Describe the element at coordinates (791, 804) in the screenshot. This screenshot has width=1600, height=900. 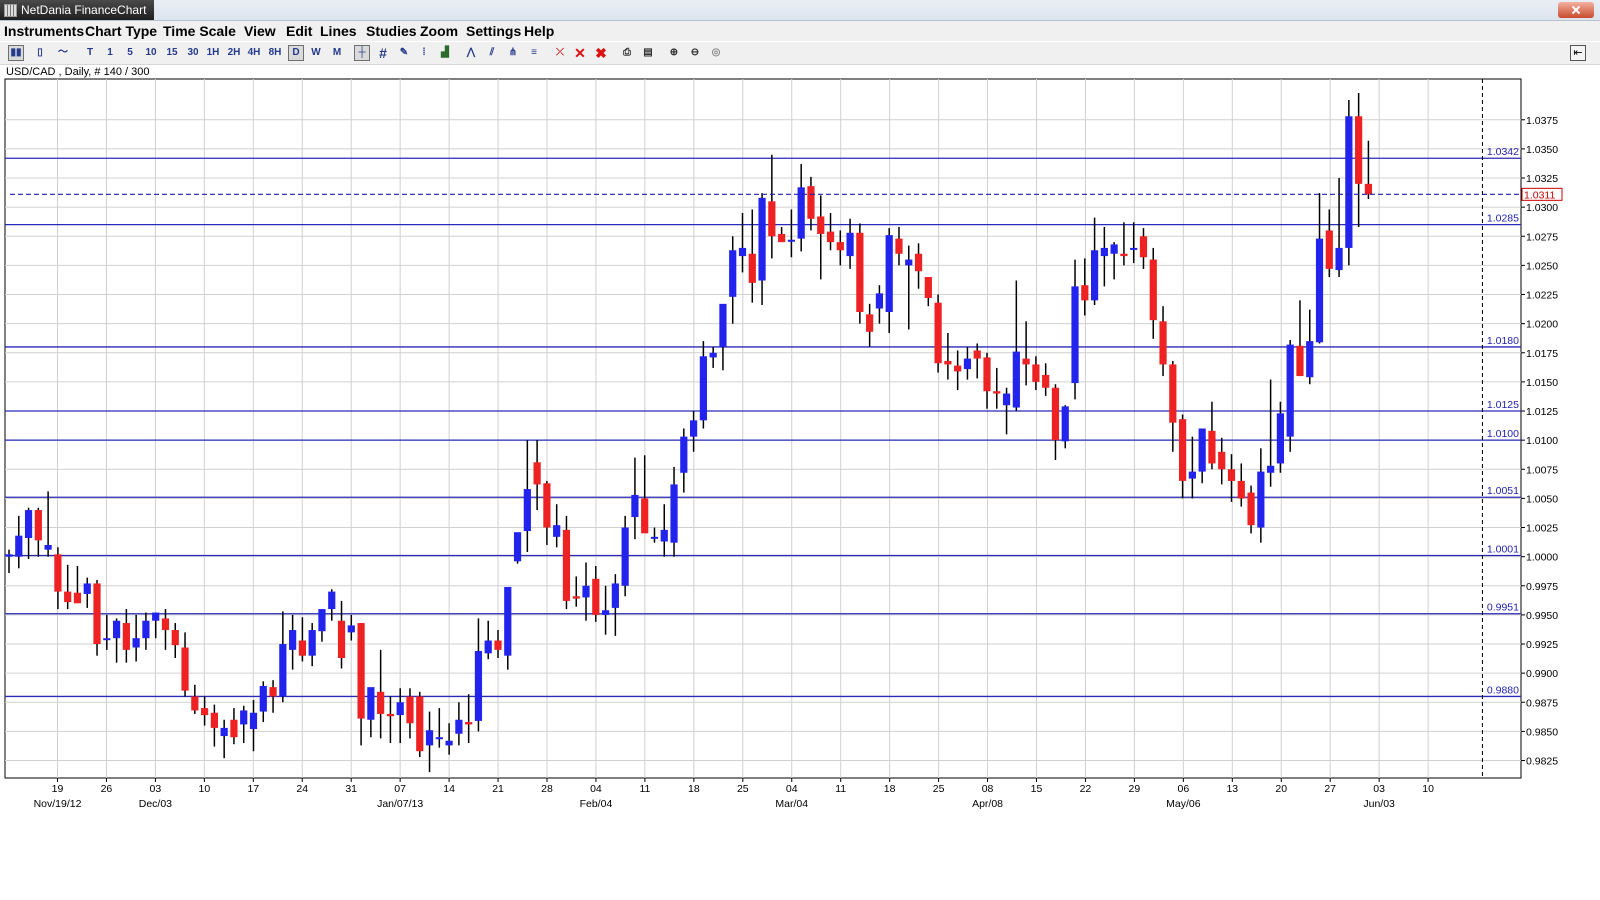
I see `x-major-label: Mar/04` at that location.